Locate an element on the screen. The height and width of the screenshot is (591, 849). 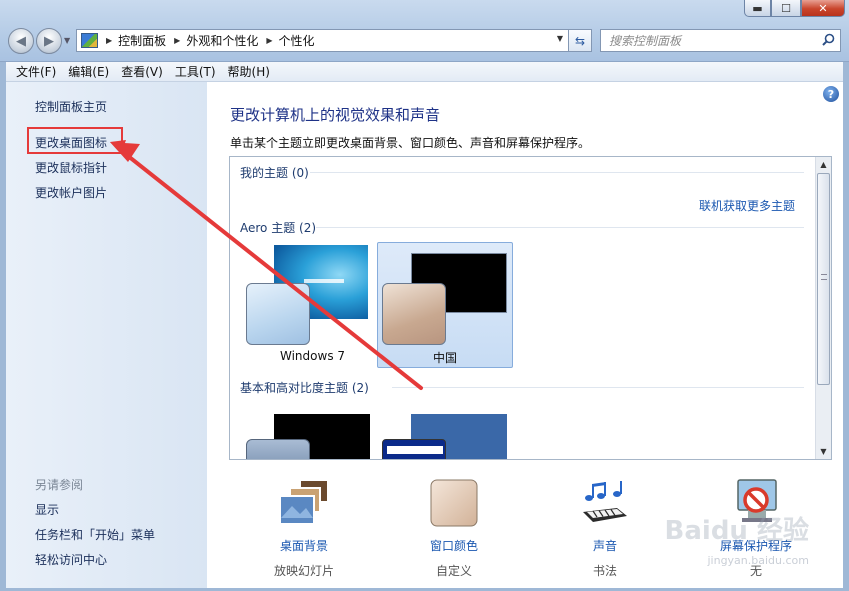
baidu-watermark-url: jingyan.baidu.com is located at coordinates (758, 560).